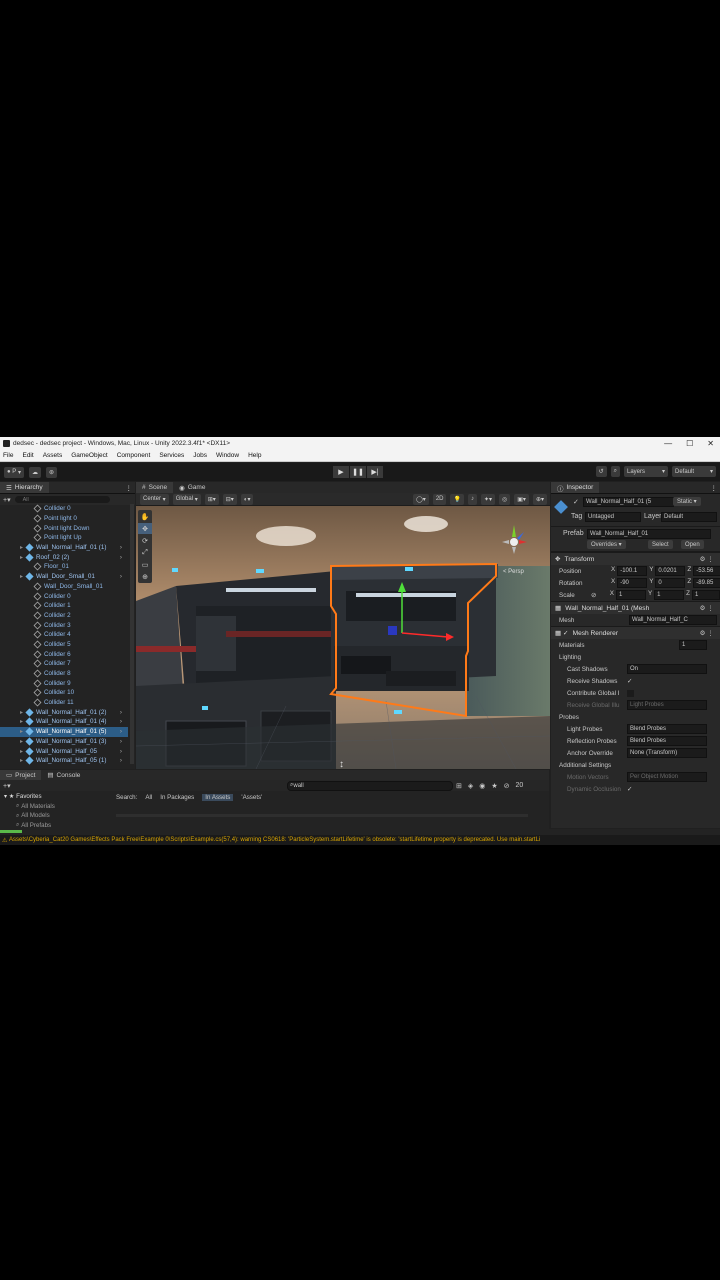 This screenshot has height=1280, width=720. What do you see at coordinates (629, 681) in the screenshot?
I see `receive-shadows-checkbox: ✓` at bounding box center [629, 681].